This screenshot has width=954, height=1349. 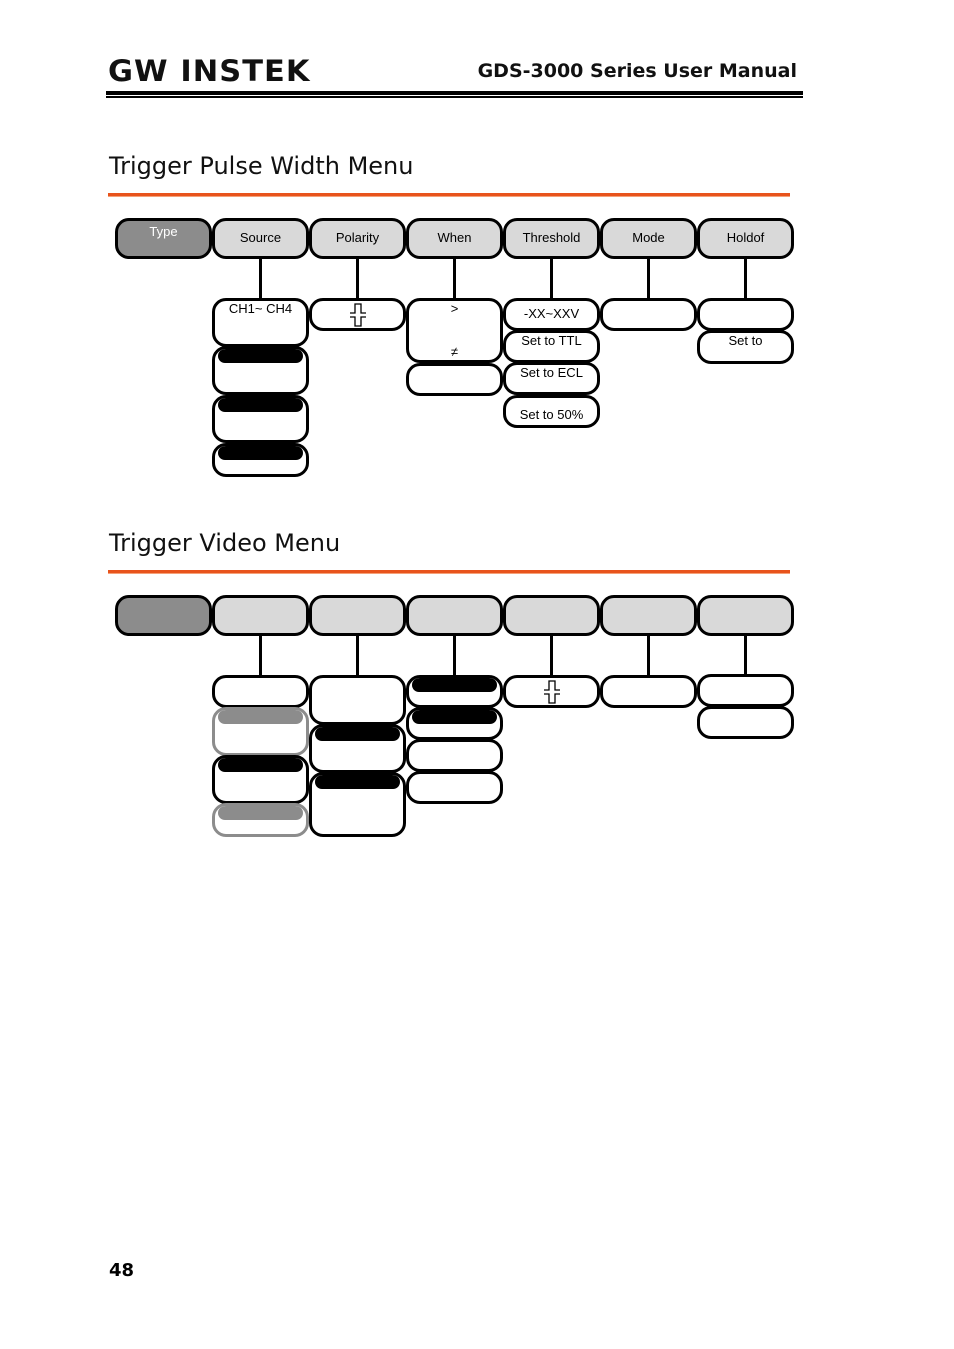 I want to click on box-label: When, so click(x=454, y=237).